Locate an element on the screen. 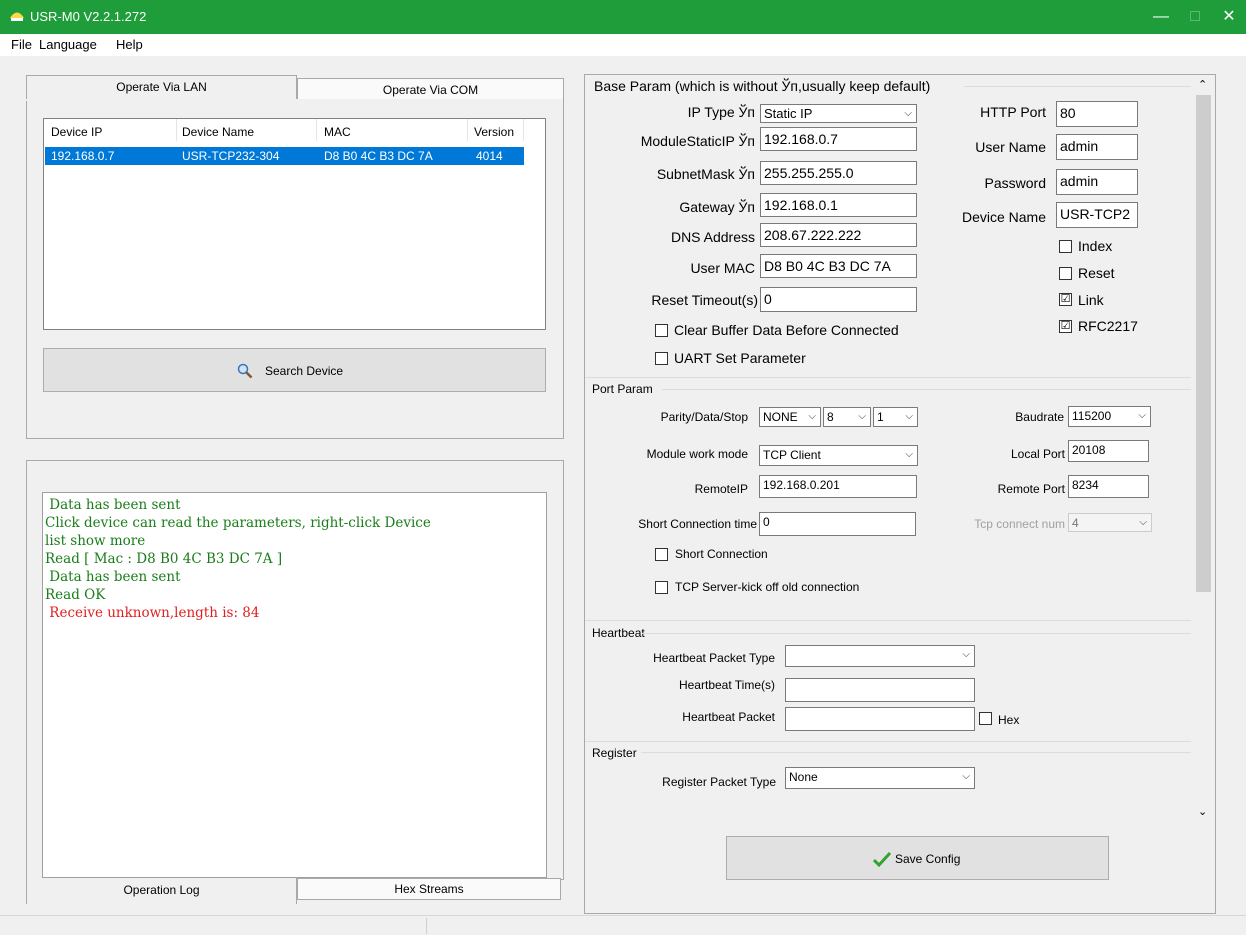 Image resolution: width=1246 pixels, height=935 pixels. register-packet-type-select: None ⌵ is located at coordinates (880, 778).